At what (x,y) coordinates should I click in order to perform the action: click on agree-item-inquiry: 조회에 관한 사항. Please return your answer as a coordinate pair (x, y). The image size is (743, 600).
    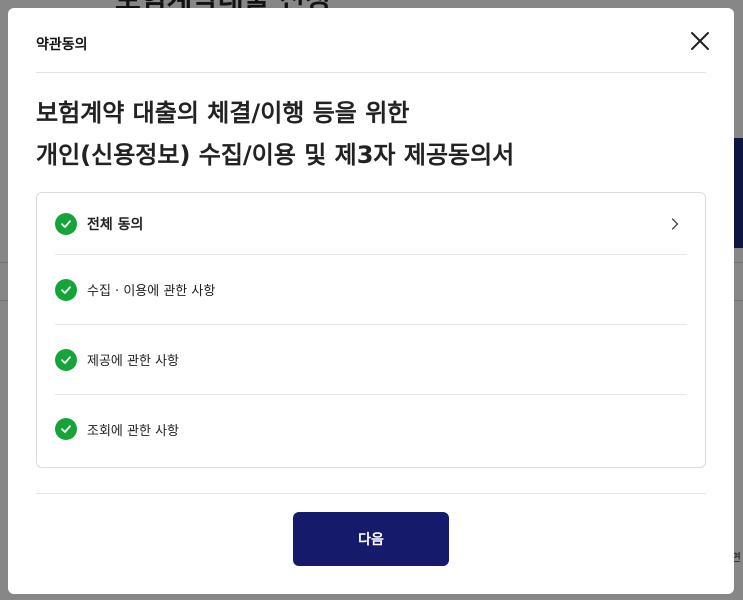
    Looking at the image, I should click on (371, 429).